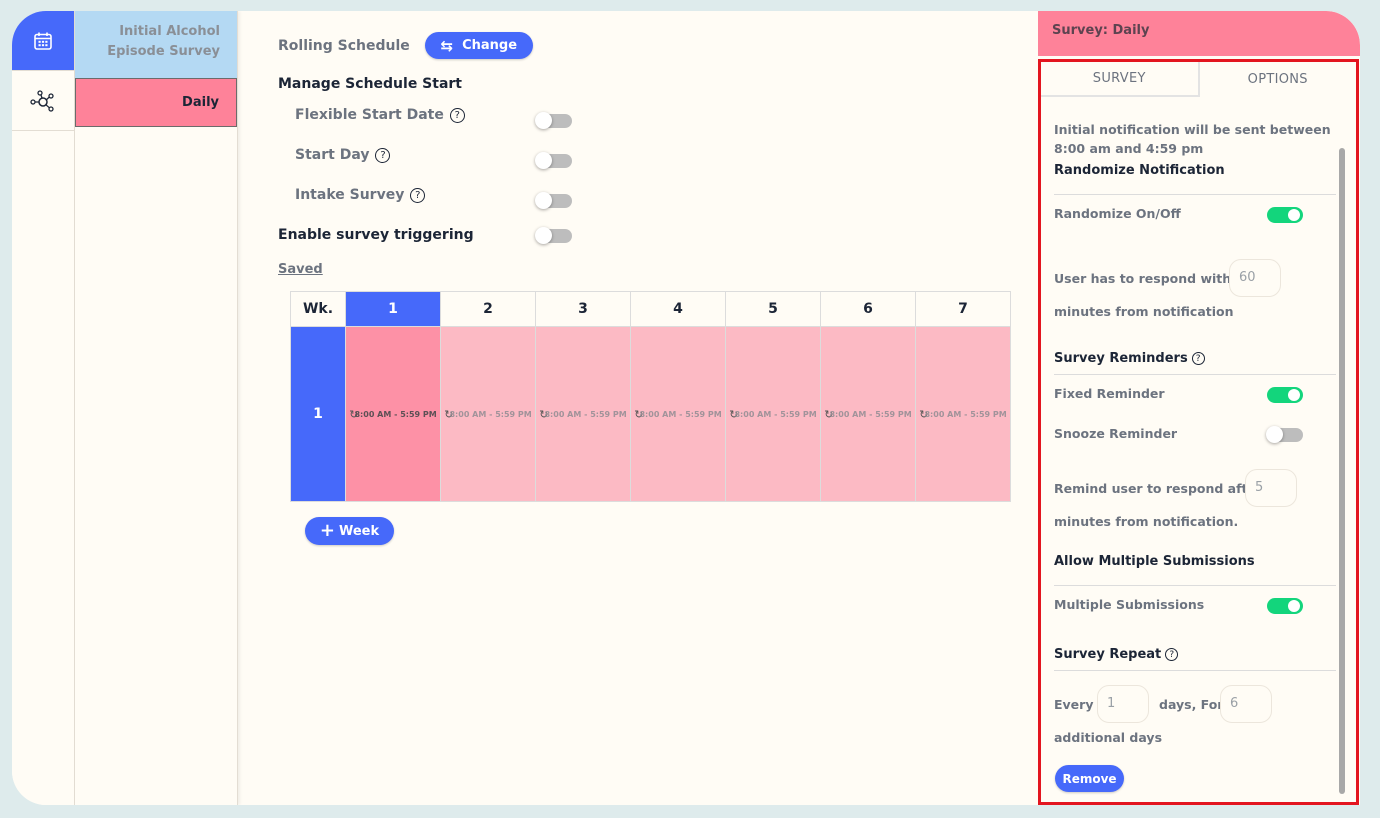  What do you see at coordinates (344, 45) in the screenshot?
I see `schedule-type-label: Rolling Schedule` at bounding box center [344, 45].